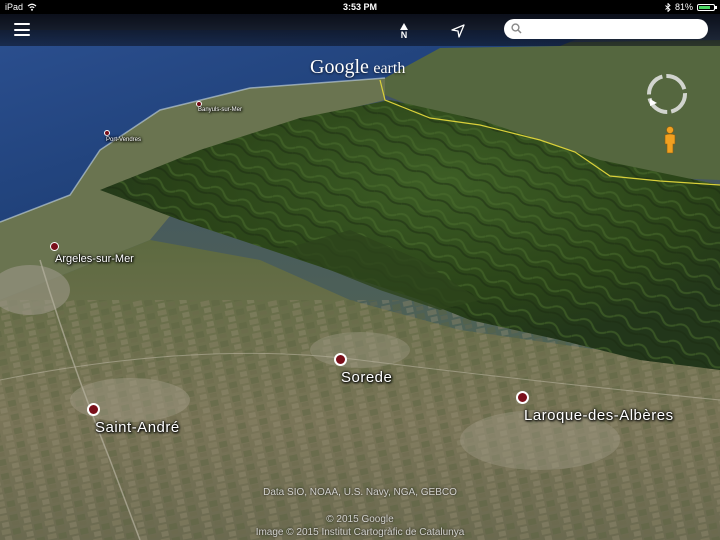  Describe the element at coordinates (360, 30) in the screenshot. I see `toolbar: N` at that location.